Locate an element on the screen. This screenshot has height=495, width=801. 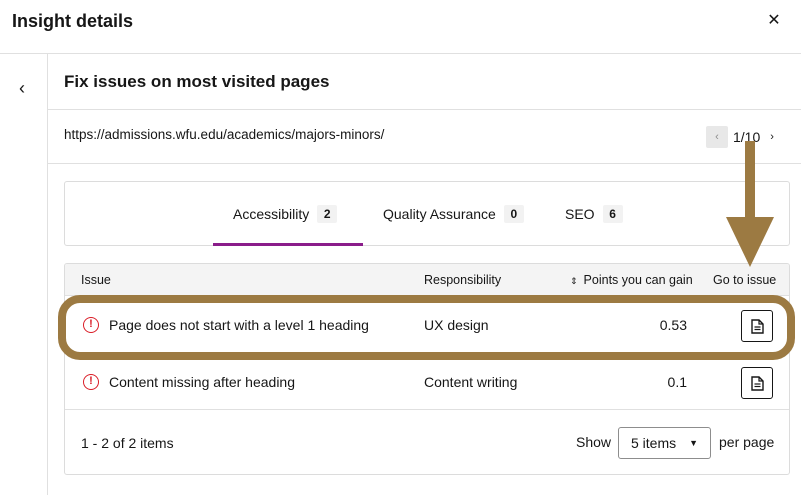
tab-quality-assurance: Quality Assurance 0 is located at coordinates (453, 213).